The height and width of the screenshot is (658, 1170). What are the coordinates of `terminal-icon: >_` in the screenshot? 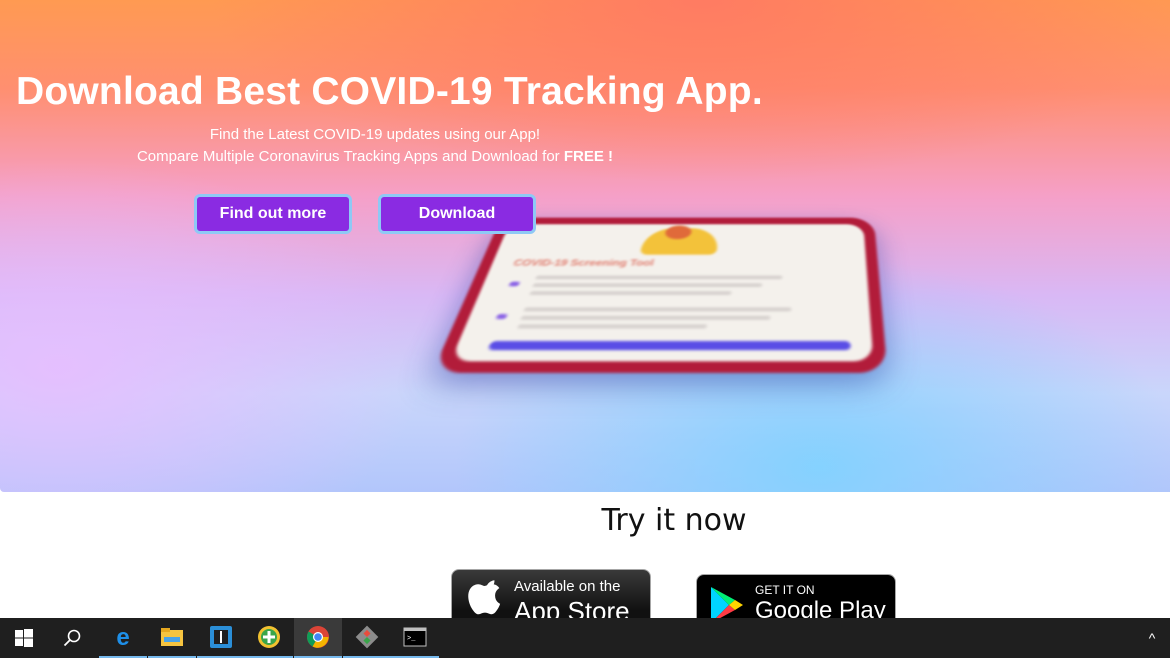 It's located at (415, 637).